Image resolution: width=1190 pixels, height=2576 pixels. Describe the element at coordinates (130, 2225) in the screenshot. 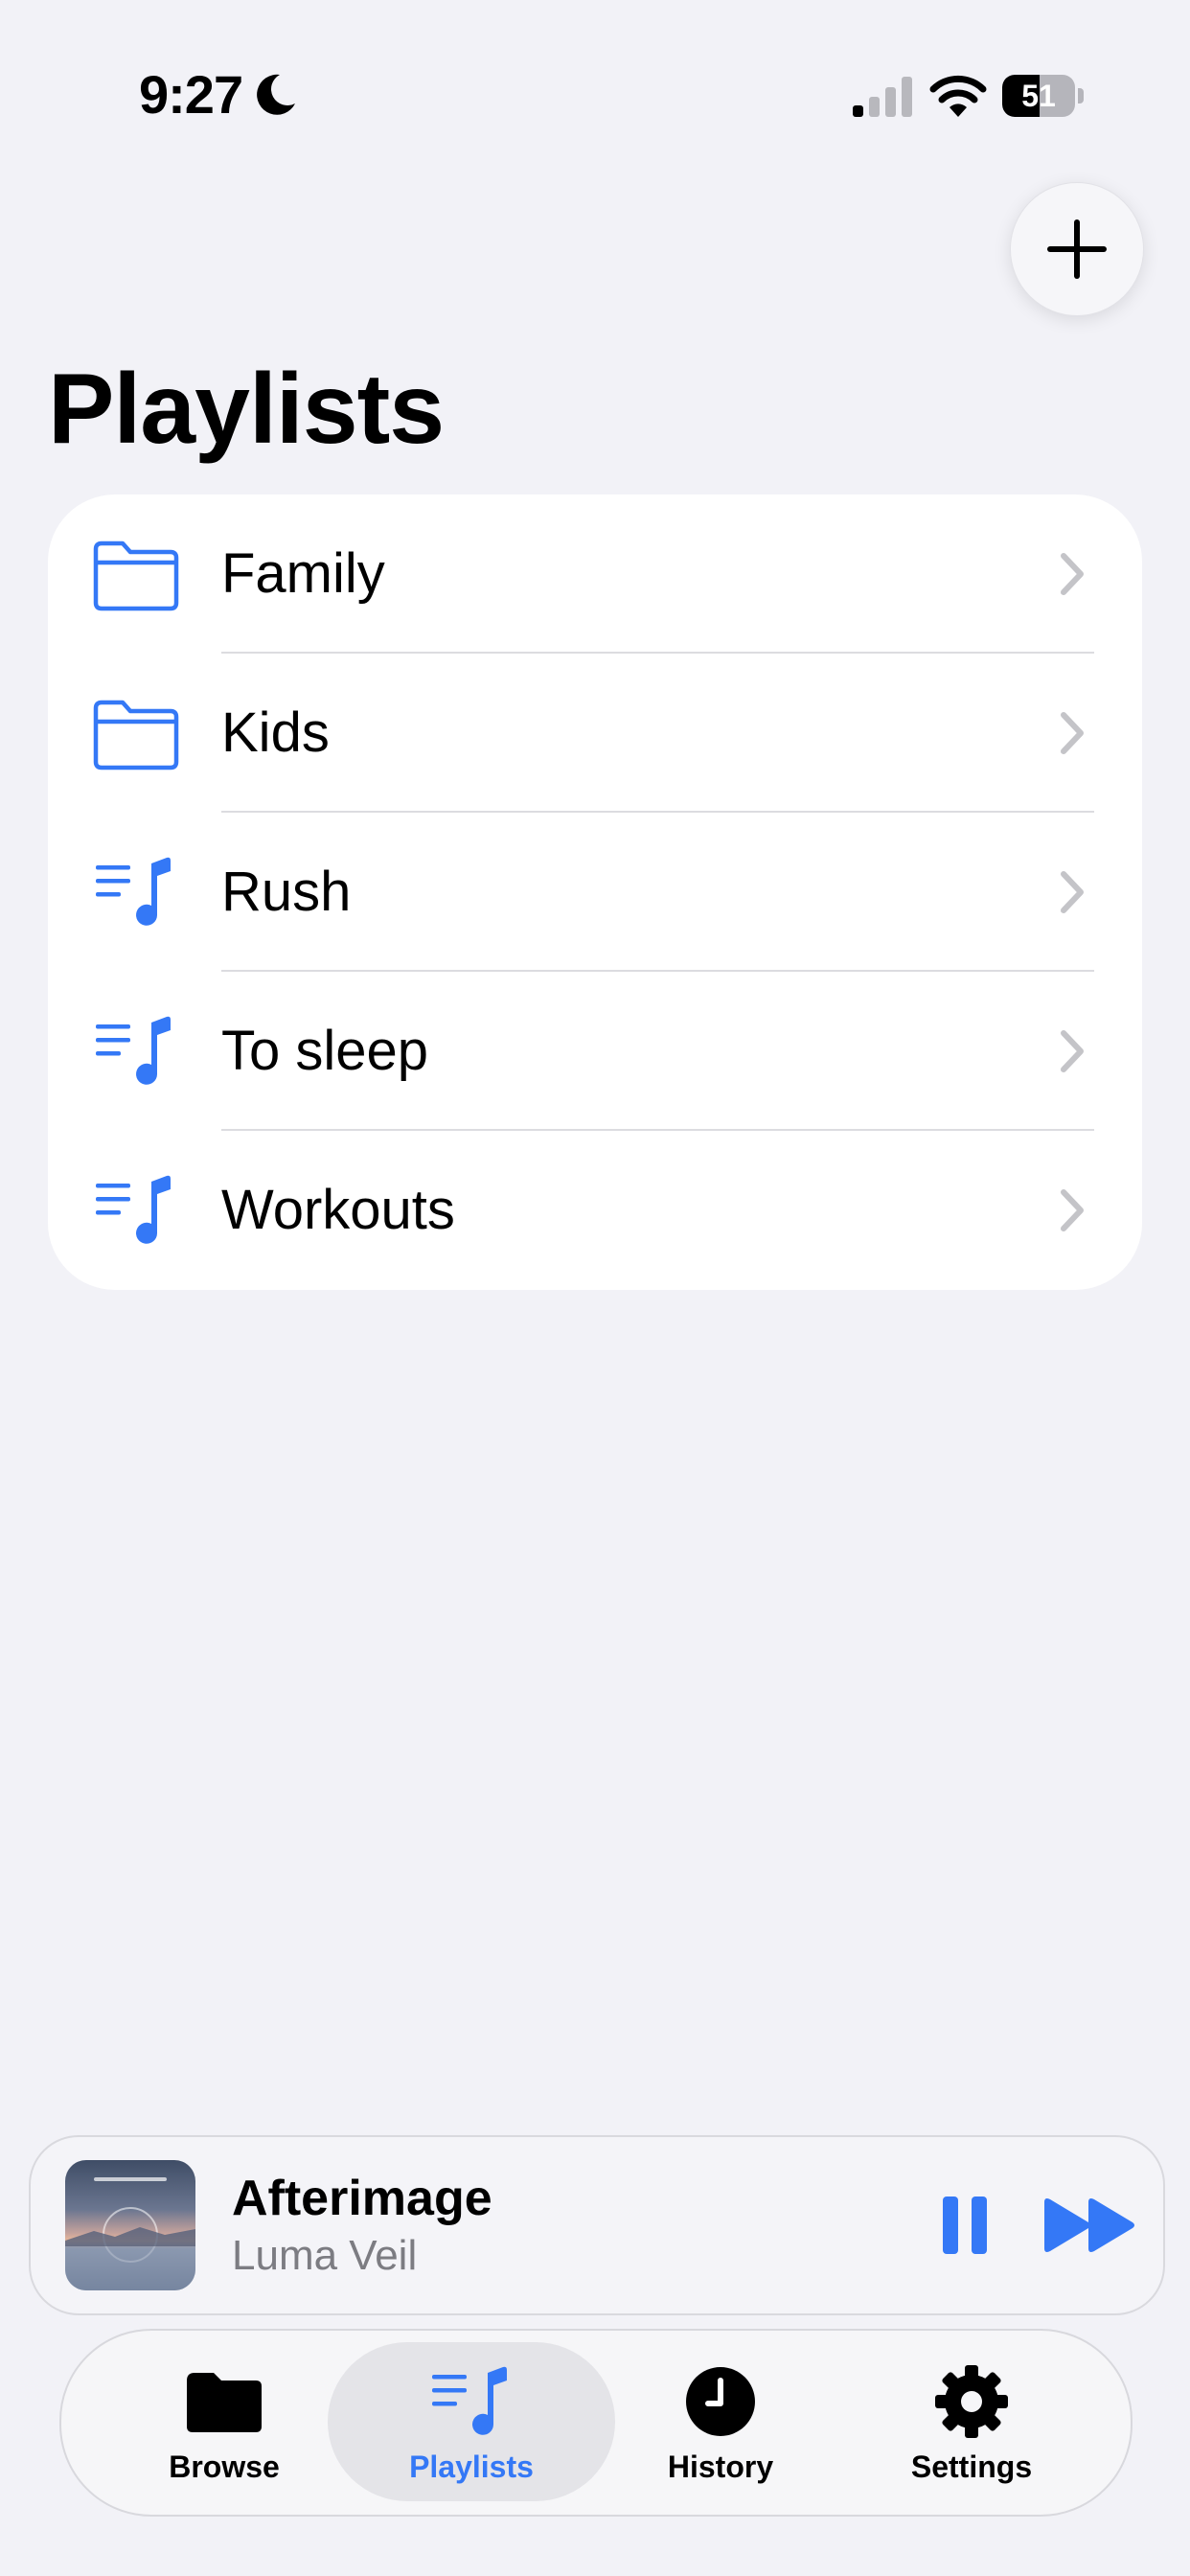

I see `album-artwork` at that location.